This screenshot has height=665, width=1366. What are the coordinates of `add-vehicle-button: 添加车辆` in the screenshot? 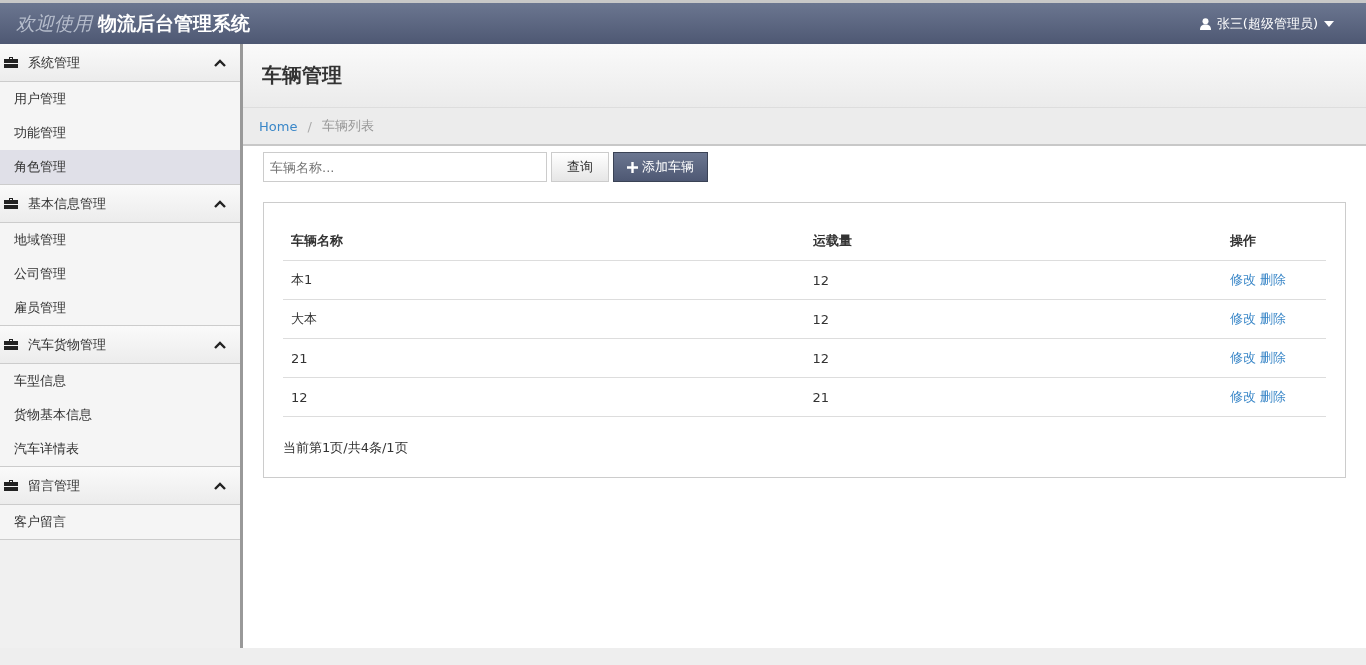 It's located at (660, 167).